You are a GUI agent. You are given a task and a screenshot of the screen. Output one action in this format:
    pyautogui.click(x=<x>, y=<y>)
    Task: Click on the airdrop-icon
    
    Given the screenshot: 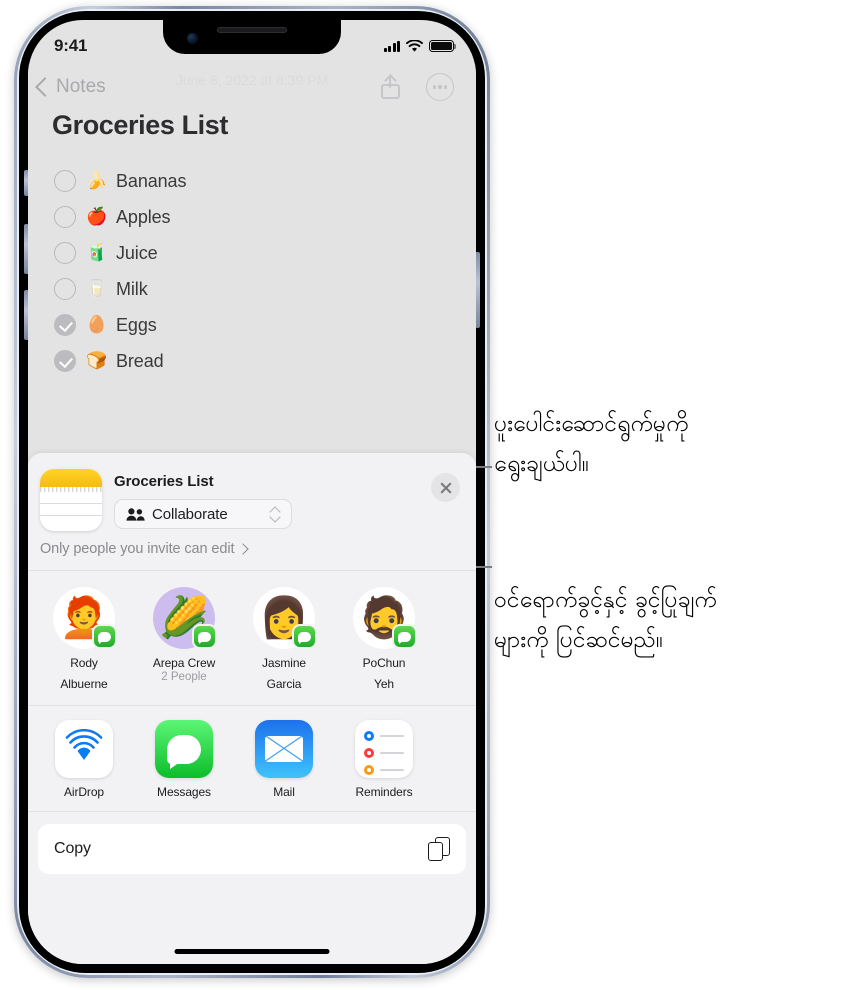 What is the action you would take?
    pyautogui.click(x=84, y=749)
    